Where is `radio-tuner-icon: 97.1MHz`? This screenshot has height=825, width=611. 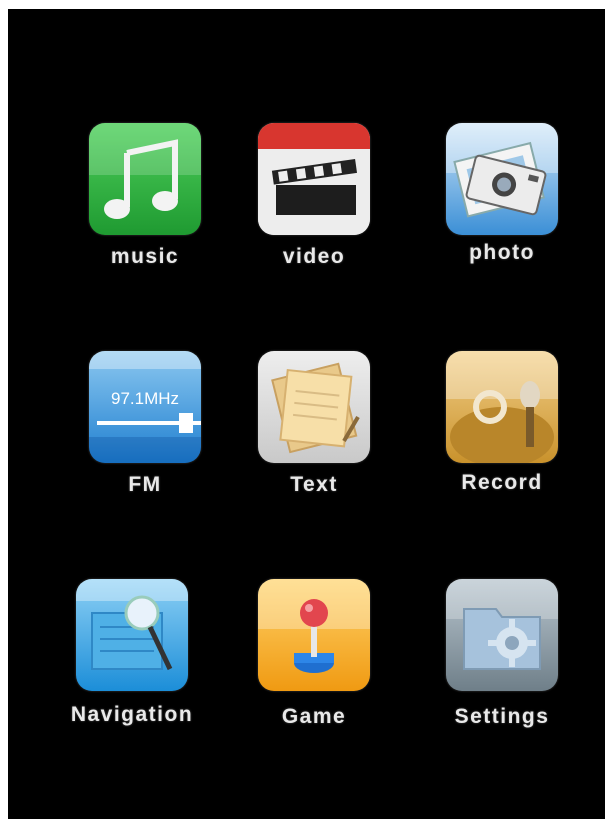
radio-tuner-icon: 97.1MHz is located at coordinates (145, 407).